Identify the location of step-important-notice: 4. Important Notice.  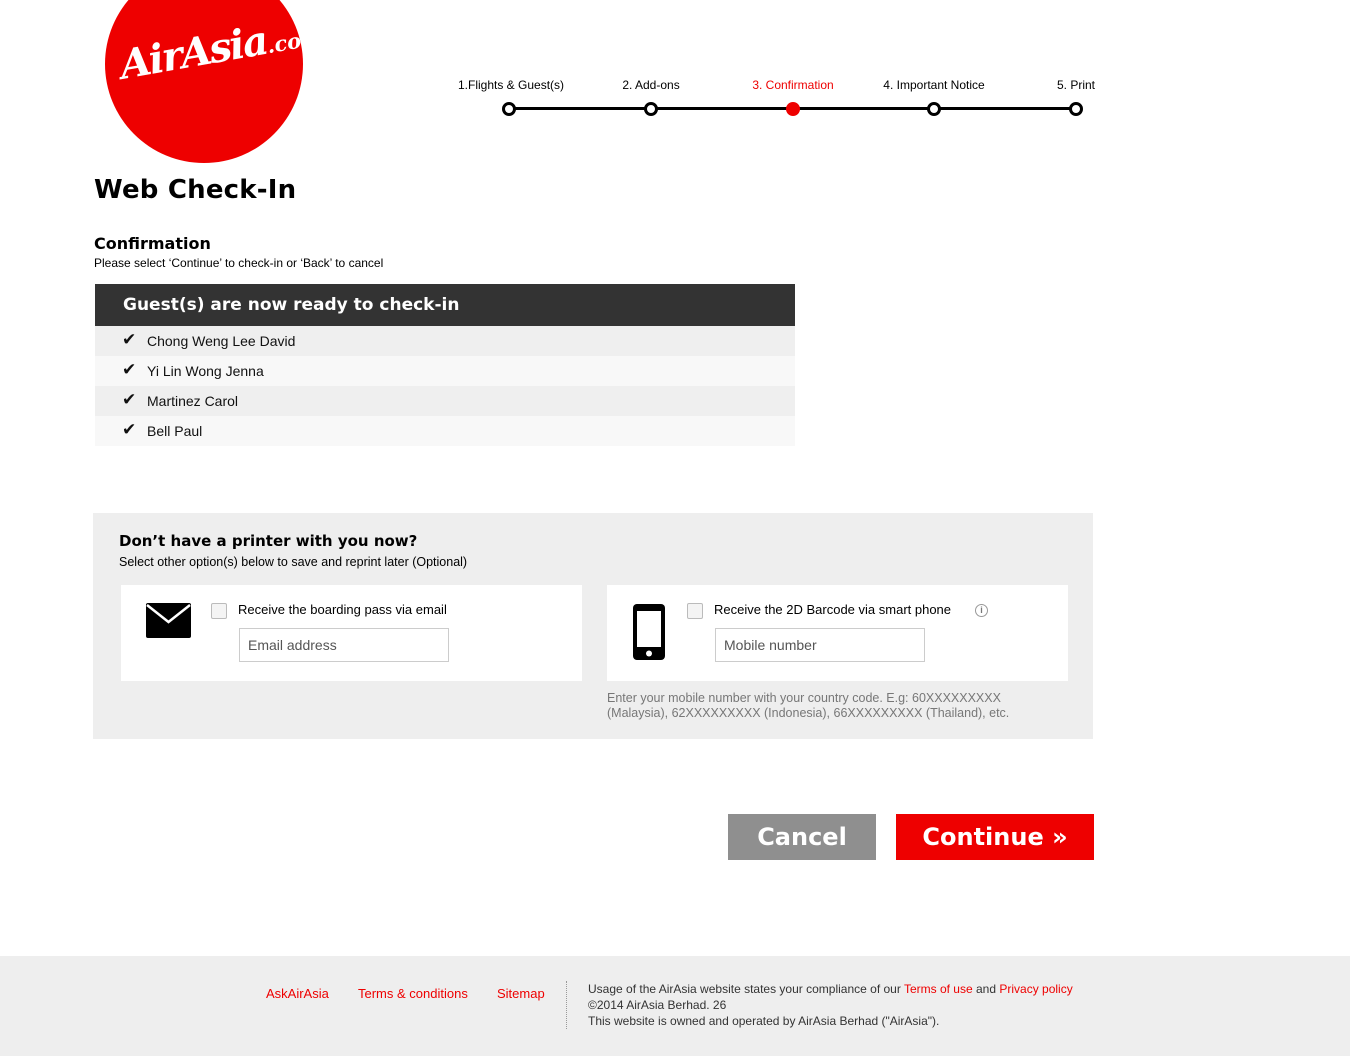
(934, 85).